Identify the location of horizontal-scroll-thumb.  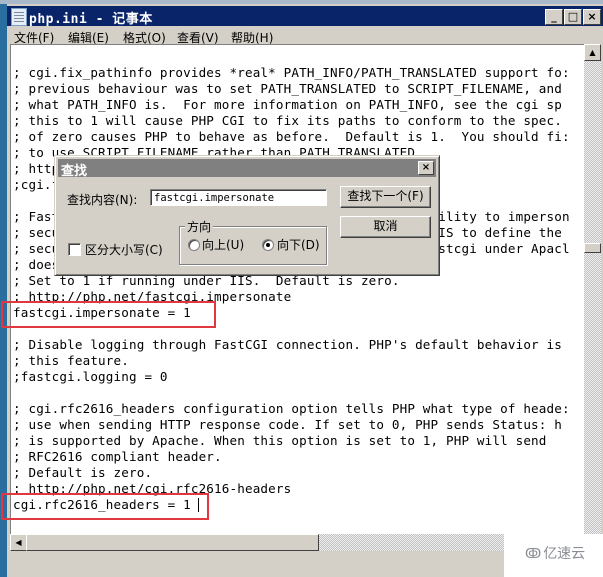
(172, 542).